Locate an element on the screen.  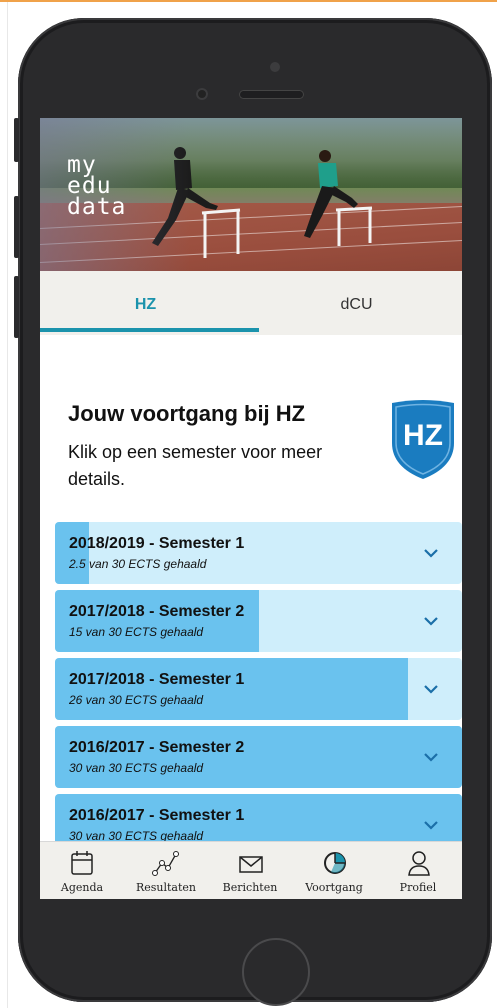
calendar-icon is located at coordinates (82, 863).